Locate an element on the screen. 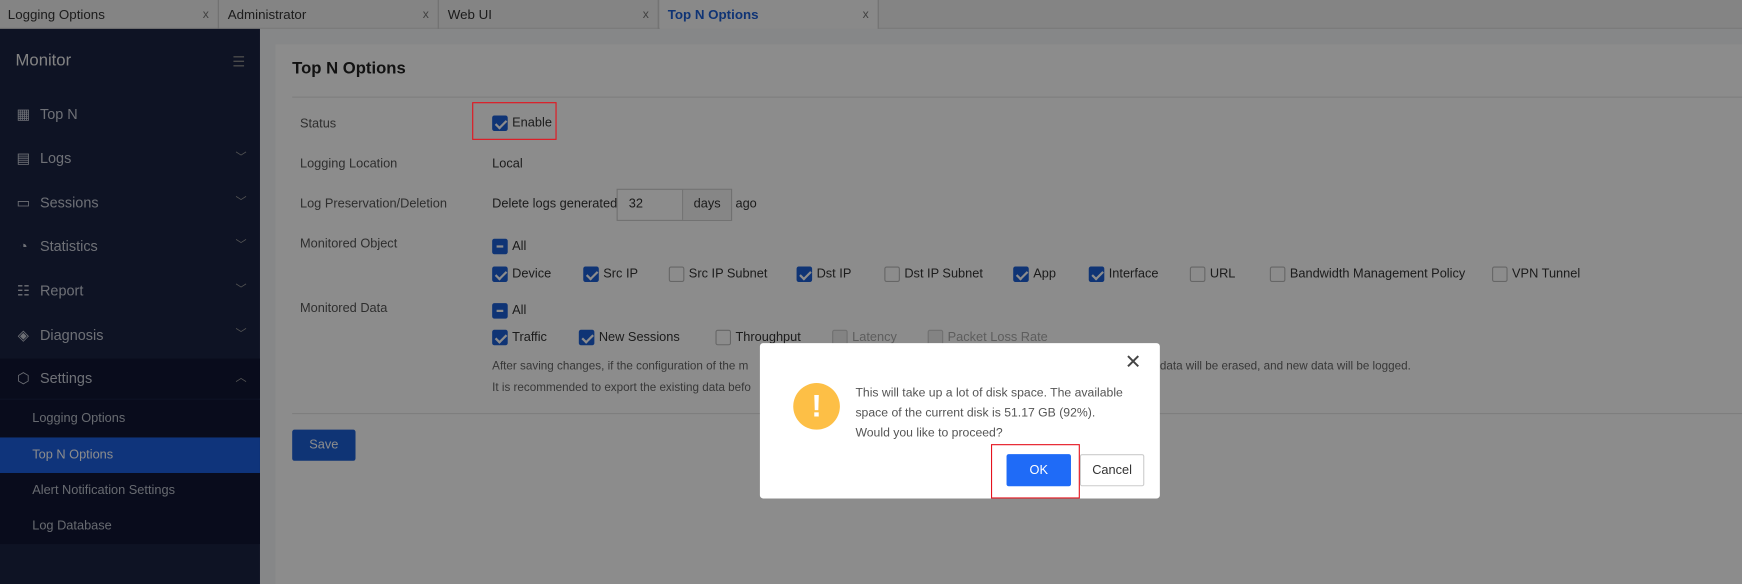 This screenshot has height=584, width=1742. highlight-box-ok is located at coordinates (1035, 471).